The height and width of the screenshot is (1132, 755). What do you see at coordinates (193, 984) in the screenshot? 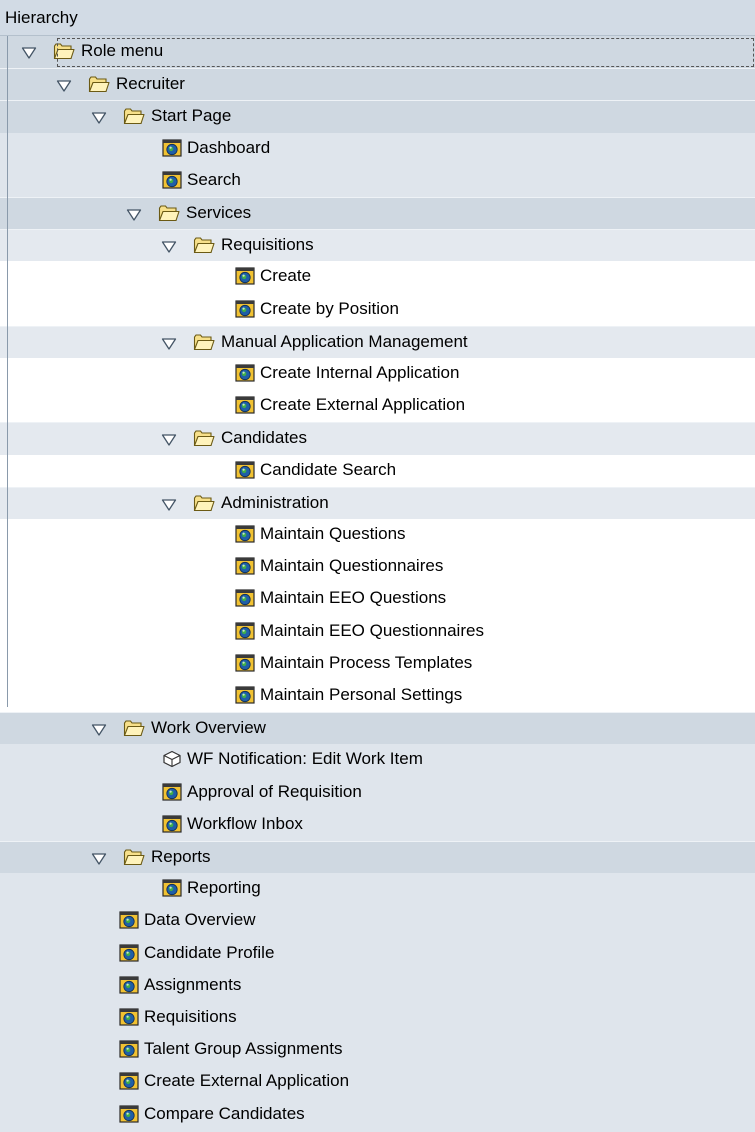
I see `tree-node-label: Assignments` at bounding box center [193, 984].